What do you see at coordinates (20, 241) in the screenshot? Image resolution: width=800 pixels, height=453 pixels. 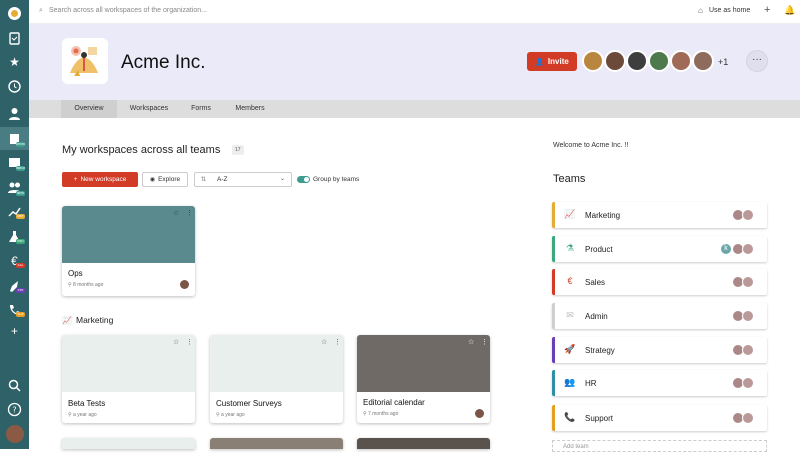 I see `badge-prd: PRD` at bounding box center [20, 241].